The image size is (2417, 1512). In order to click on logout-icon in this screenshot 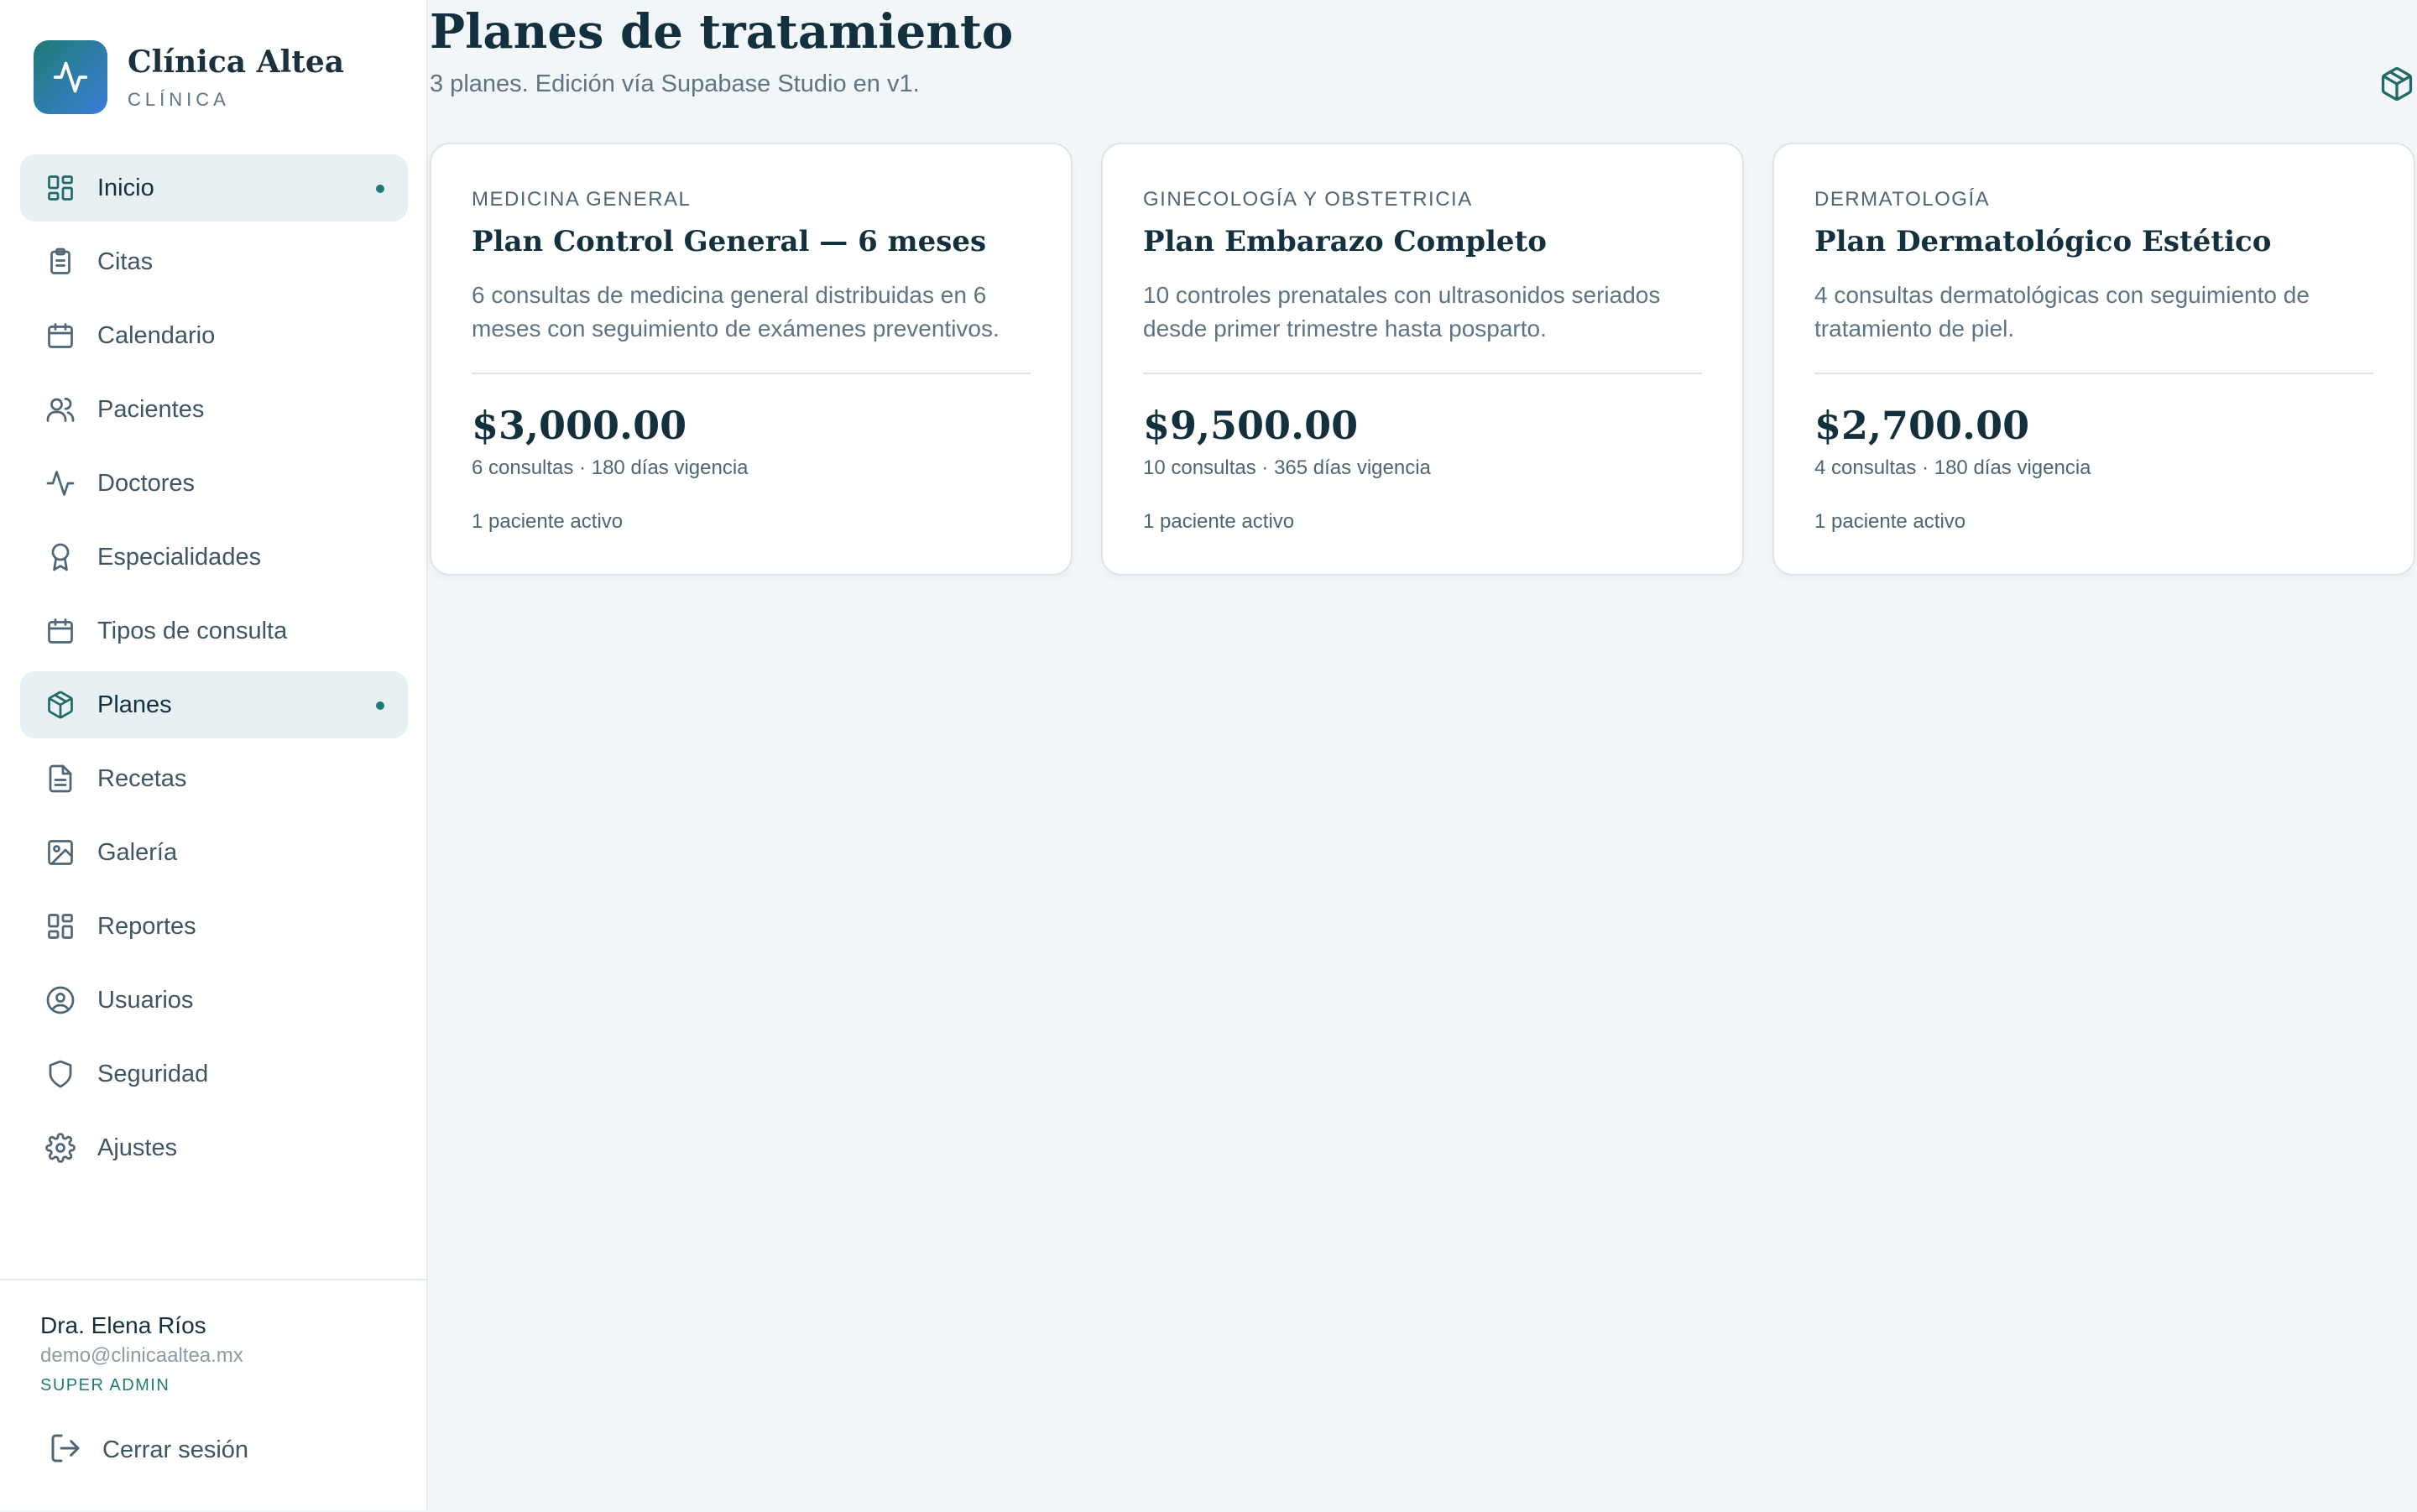, I will do `click(65, 1450)`.